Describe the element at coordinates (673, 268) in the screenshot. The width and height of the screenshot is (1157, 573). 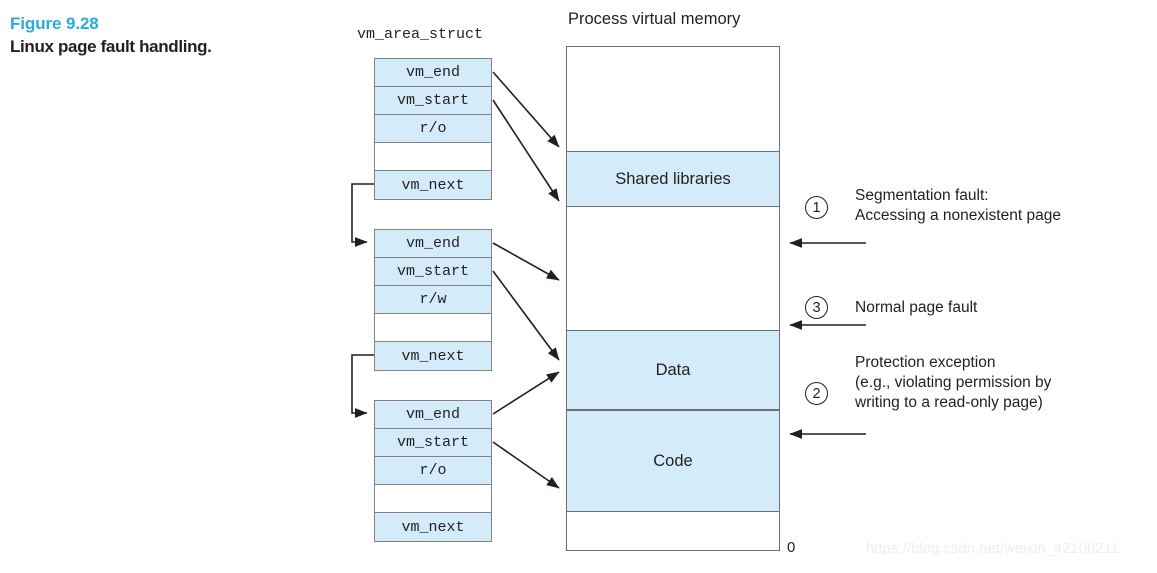
I see `memory-segment-gap` at that location.